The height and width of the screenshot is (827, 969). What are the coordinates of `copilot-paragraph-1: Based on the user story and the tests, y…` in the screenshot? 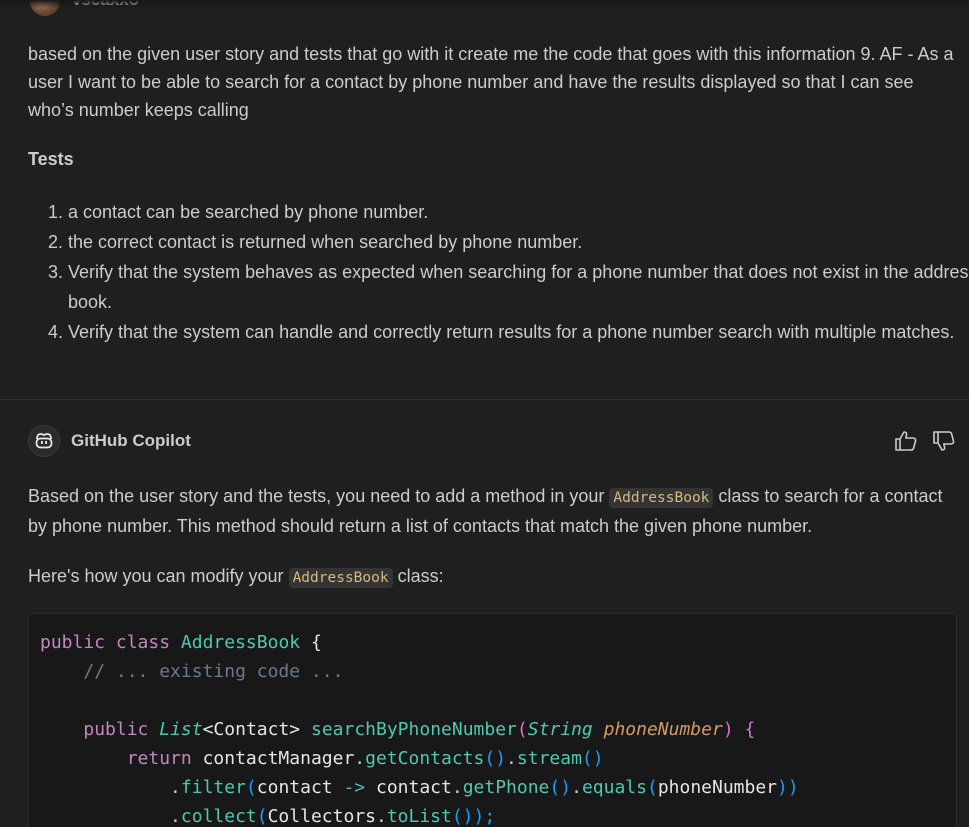 It's located at (493, 511).